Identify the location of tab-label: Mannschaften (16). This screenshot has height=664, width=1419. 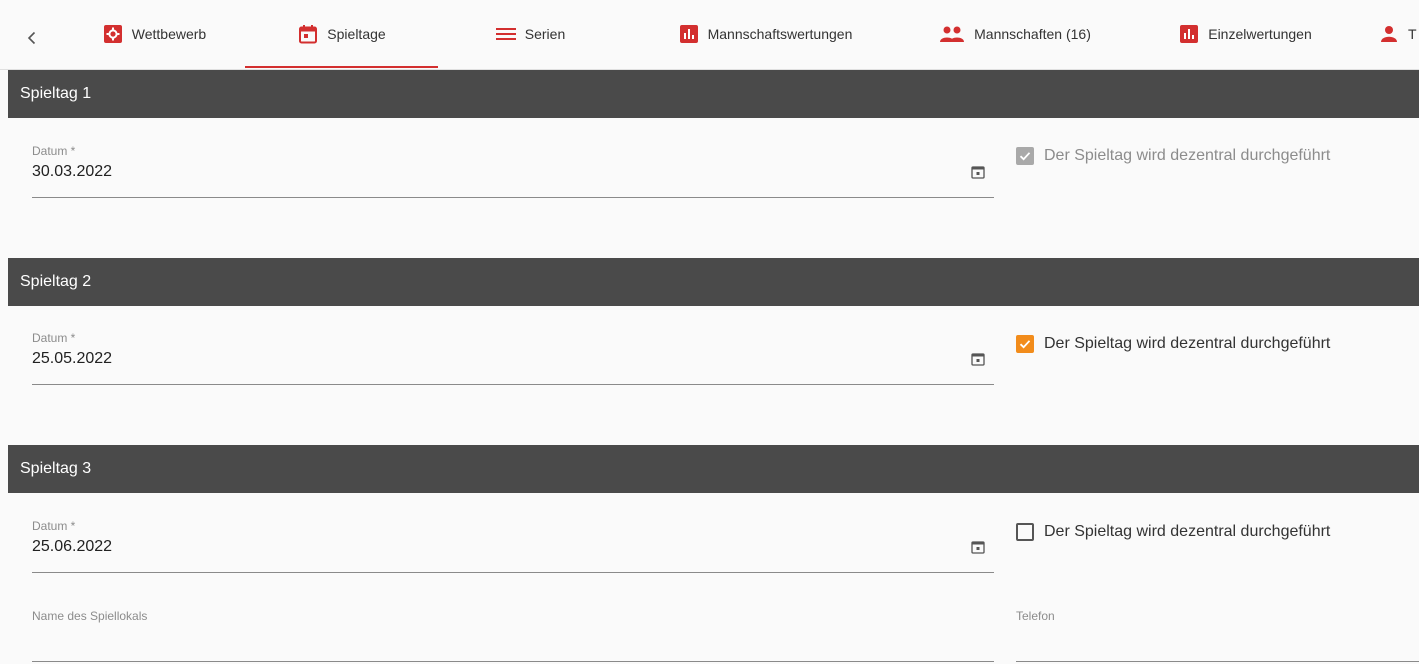
(1032, 34).